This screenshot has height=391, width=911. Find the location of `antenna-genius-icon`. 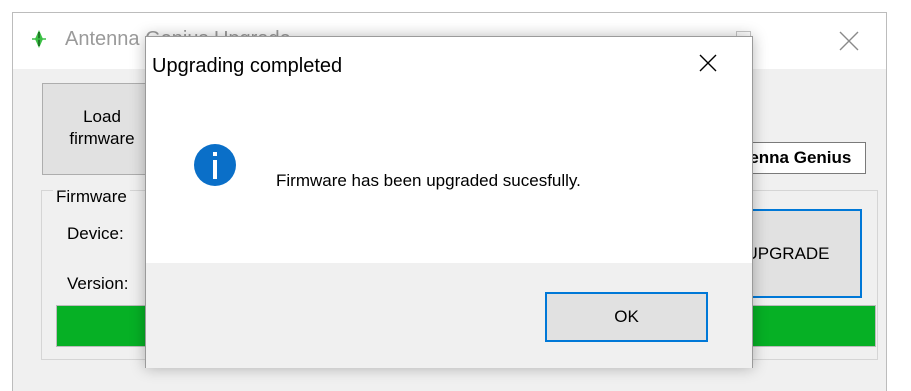

antenna-genius-icon is located at coordinates (39, 39).